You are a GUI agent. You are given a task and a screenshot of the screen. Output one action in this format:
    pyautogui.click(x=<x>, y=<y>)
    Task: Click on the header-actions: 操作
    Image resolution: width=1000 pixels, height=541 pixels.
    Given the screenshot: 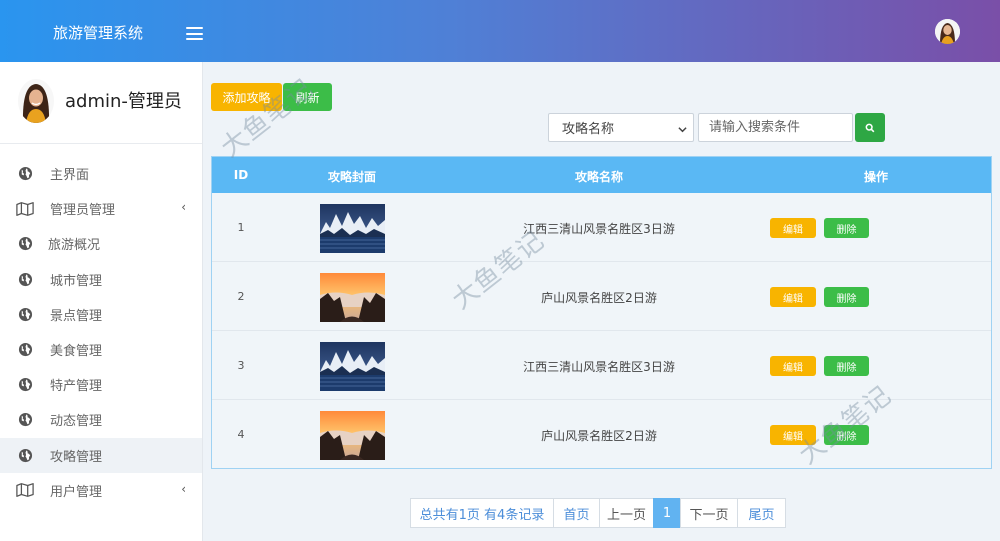 What is the action you would take?
    pyautogui.click(x=876, y=177)
    